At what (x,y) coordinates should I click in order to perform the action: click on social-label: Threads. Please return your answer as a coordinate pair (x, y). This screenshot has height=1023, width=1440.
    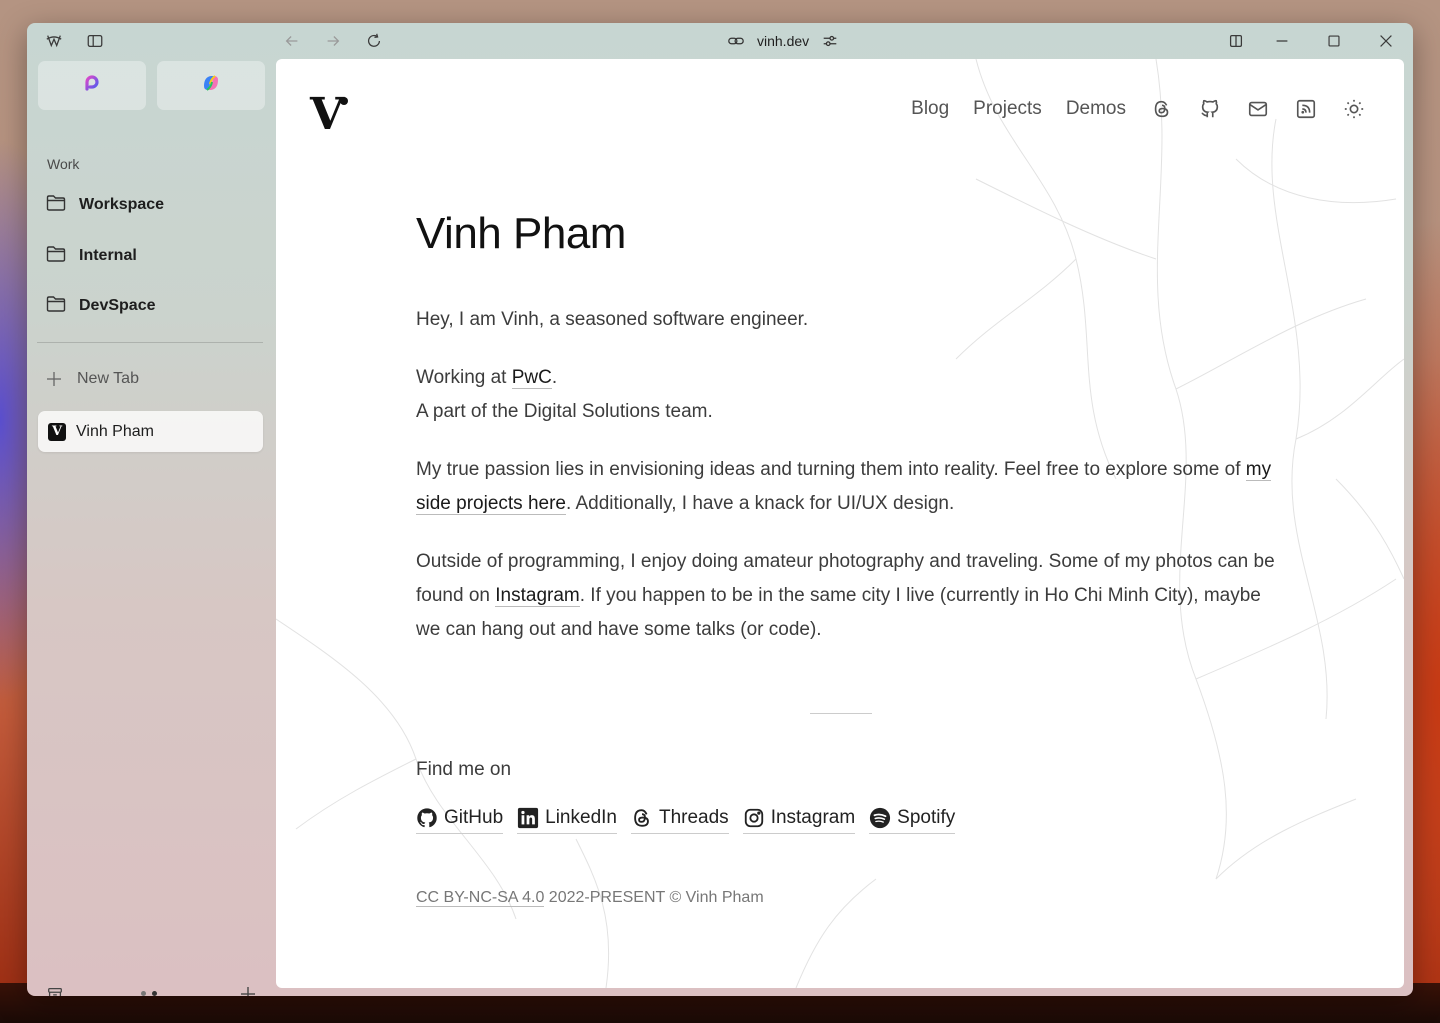
    Looking at the image, I should click on (693, 817).